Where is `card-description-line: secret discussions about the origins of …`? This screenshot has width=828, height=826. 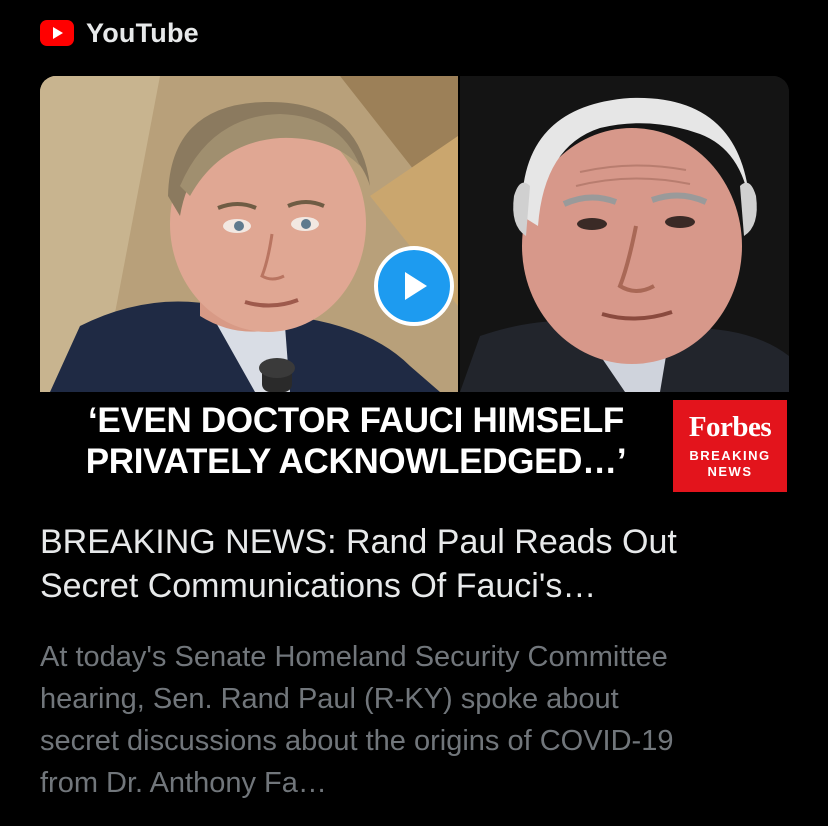
card-description-line: secret discussions about the origins of … is located at coordinates (357, 741).